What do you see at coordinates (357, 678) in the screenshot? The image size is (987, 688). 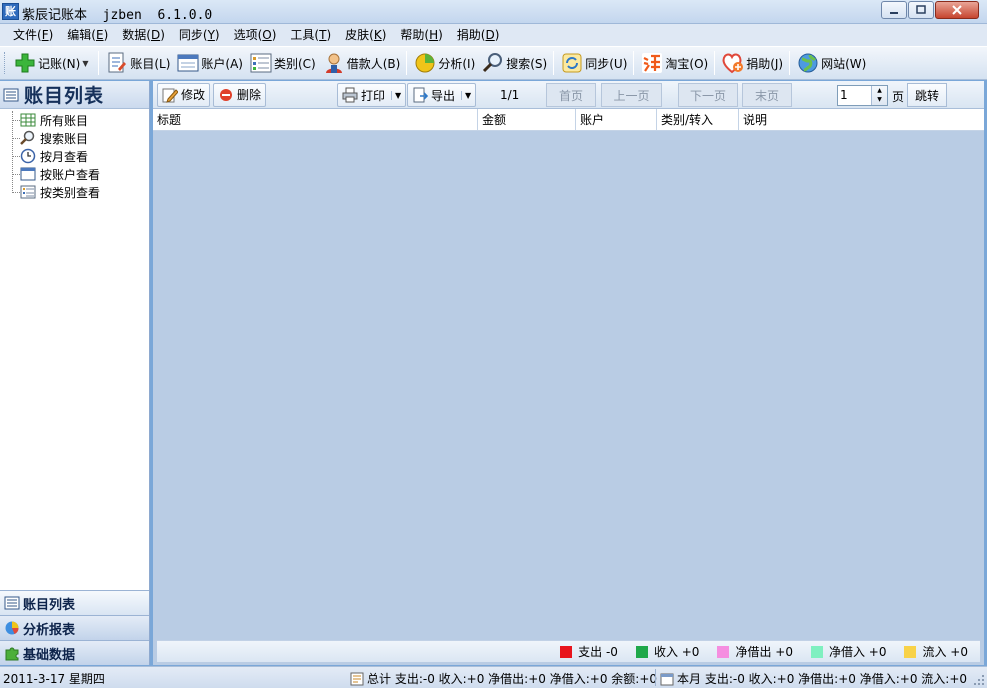 I see `summary-icon` at bounding box center [357, 678].